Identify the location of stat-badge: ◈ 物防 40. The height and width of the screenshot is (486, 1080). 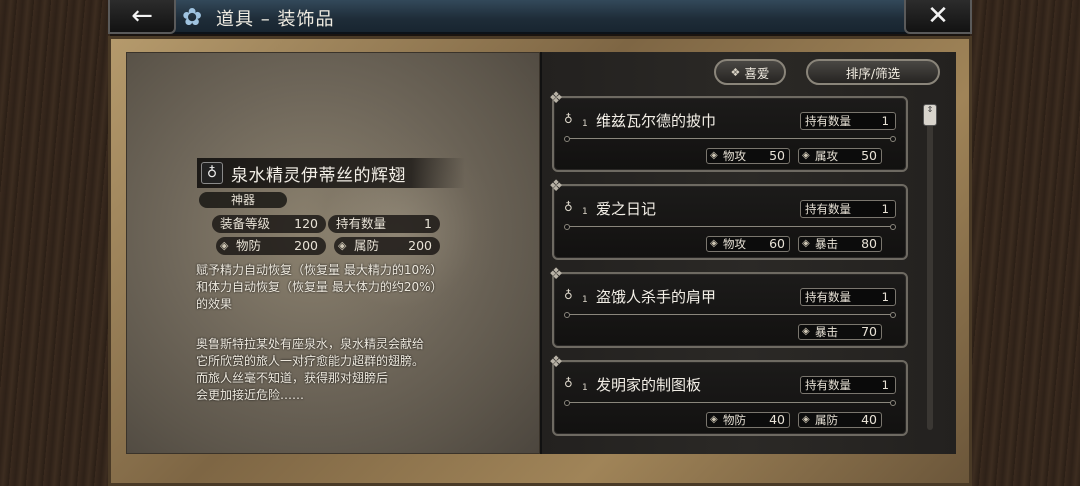
(748, 420).